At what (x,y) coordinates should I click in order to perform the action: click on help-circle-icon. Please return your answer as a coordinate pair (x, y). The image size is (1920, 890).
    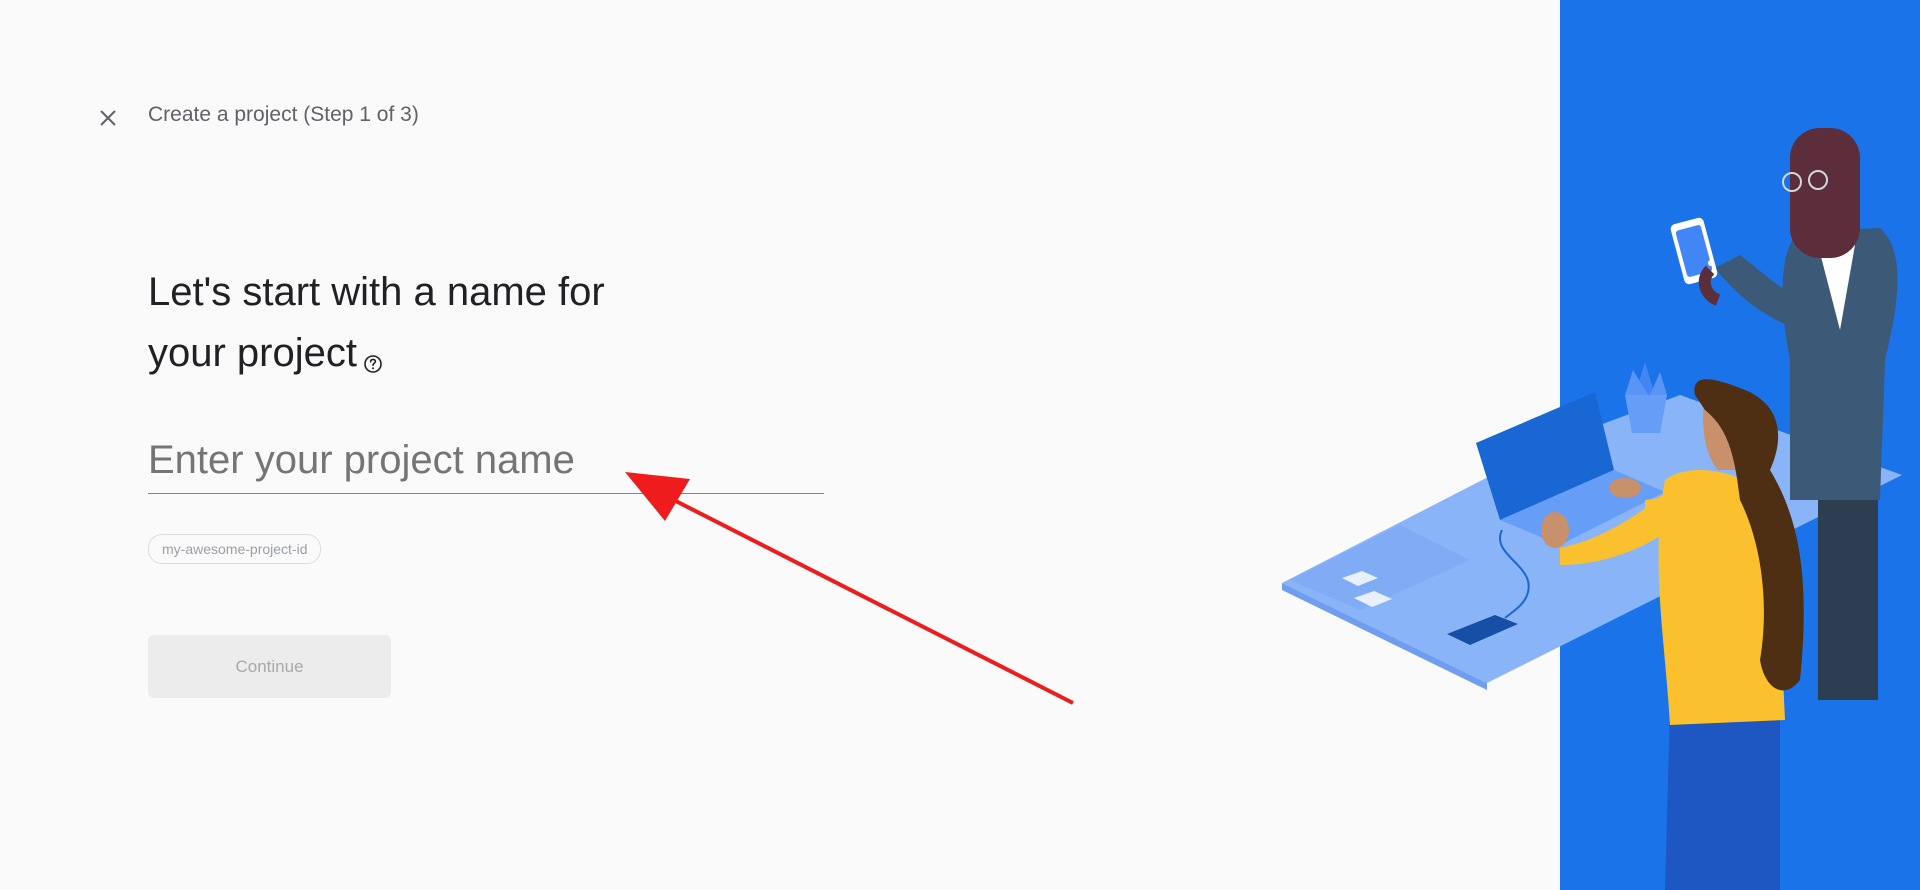
    Looking at the image, I should click on (373, 364).